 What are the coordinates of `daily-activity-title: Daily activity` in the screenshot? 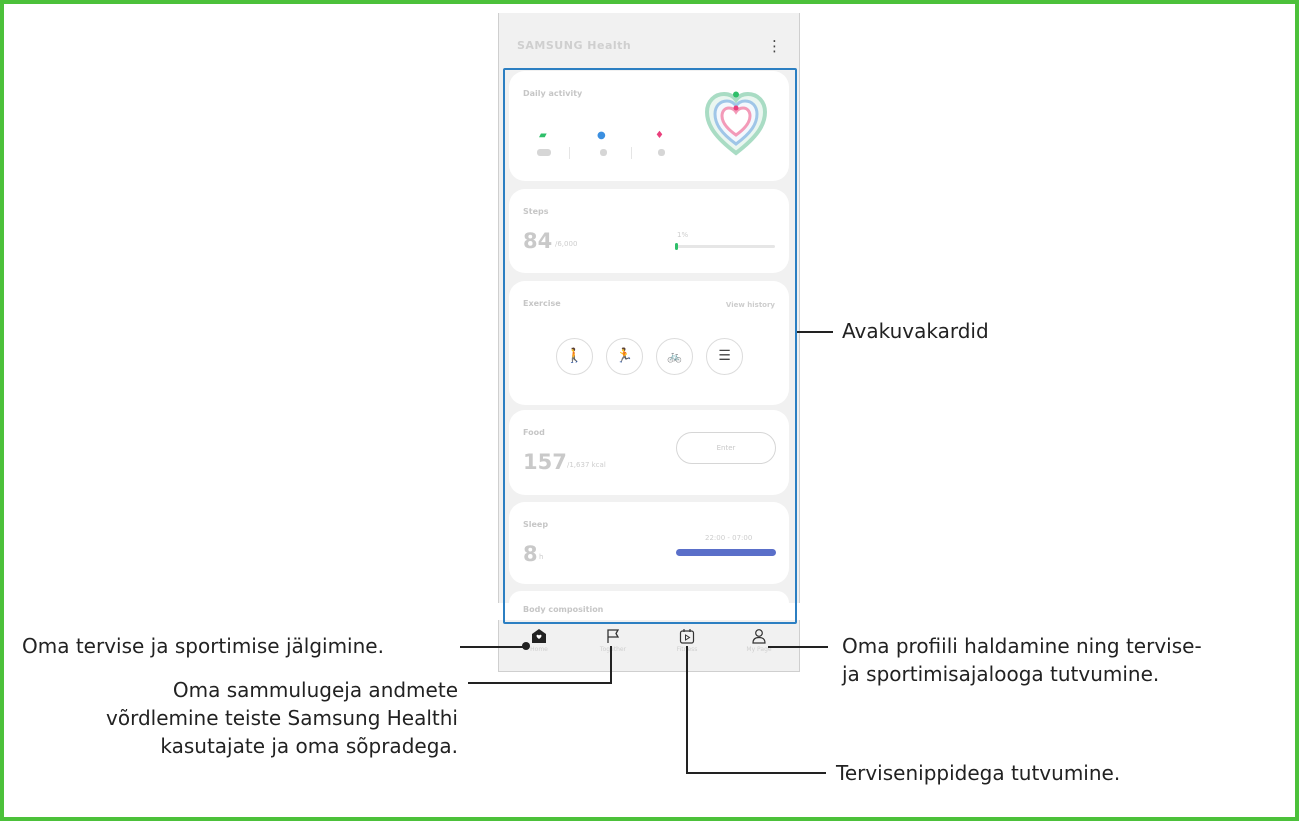 It's located at (553, 93).